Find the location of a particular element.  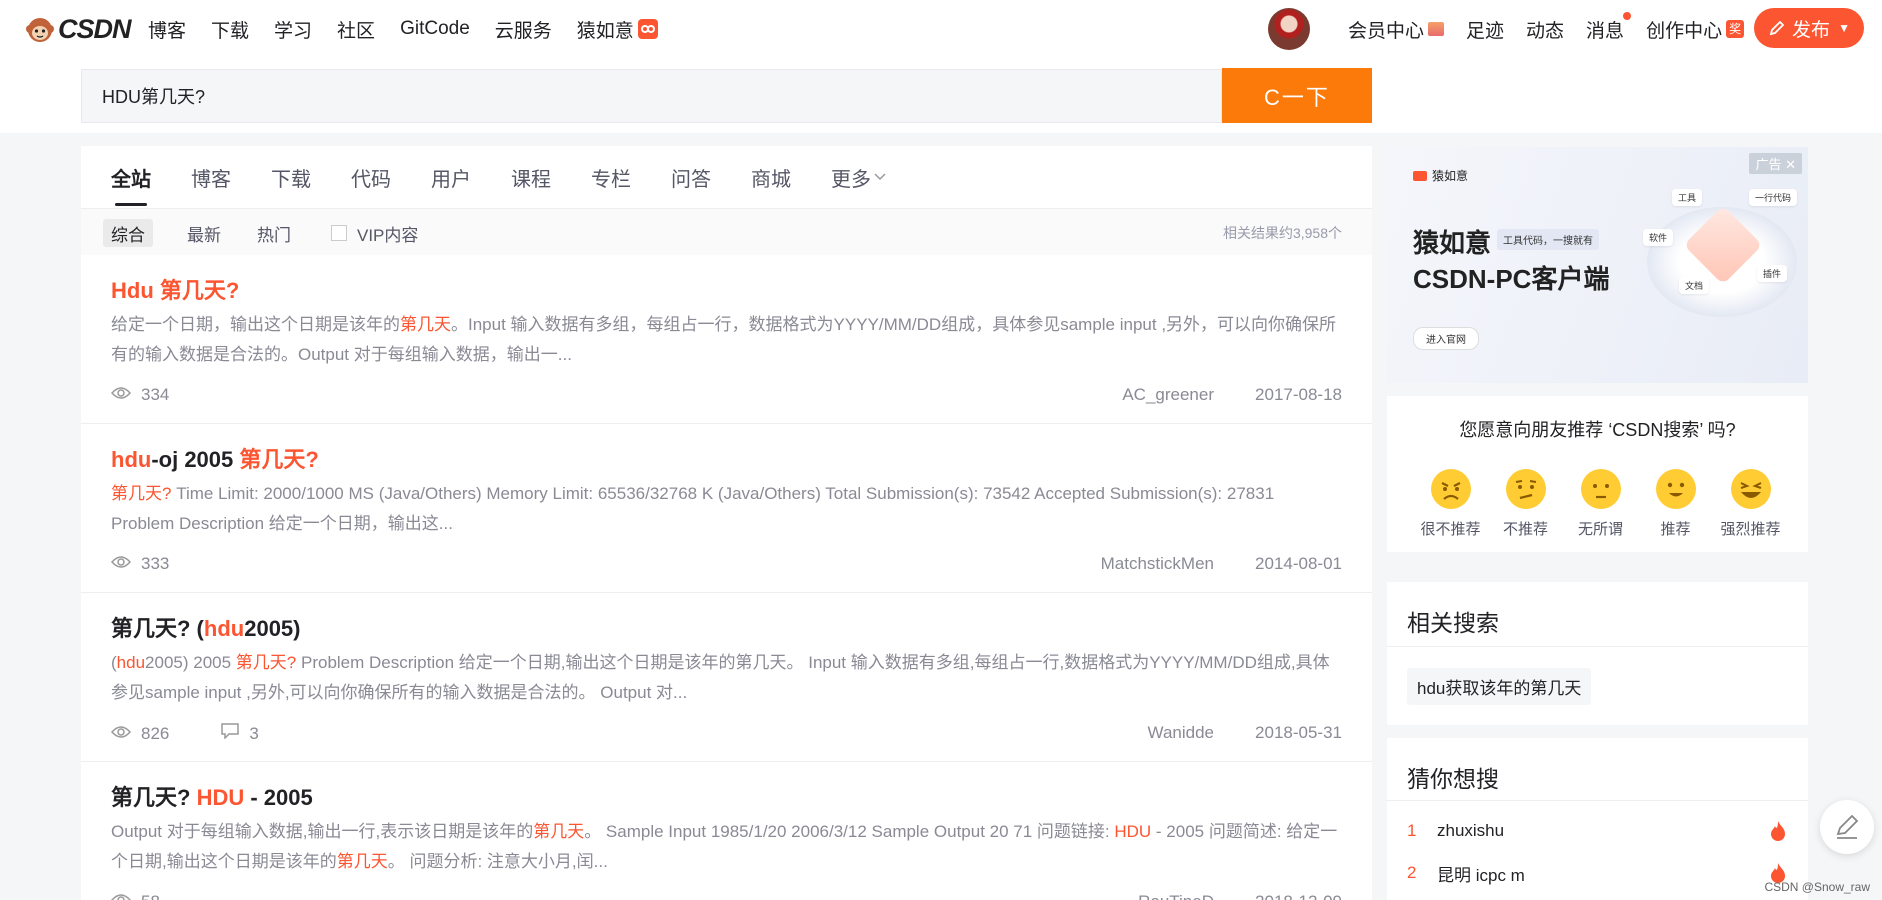

author-link: Wanidde is located at coordinates (1181, 733).